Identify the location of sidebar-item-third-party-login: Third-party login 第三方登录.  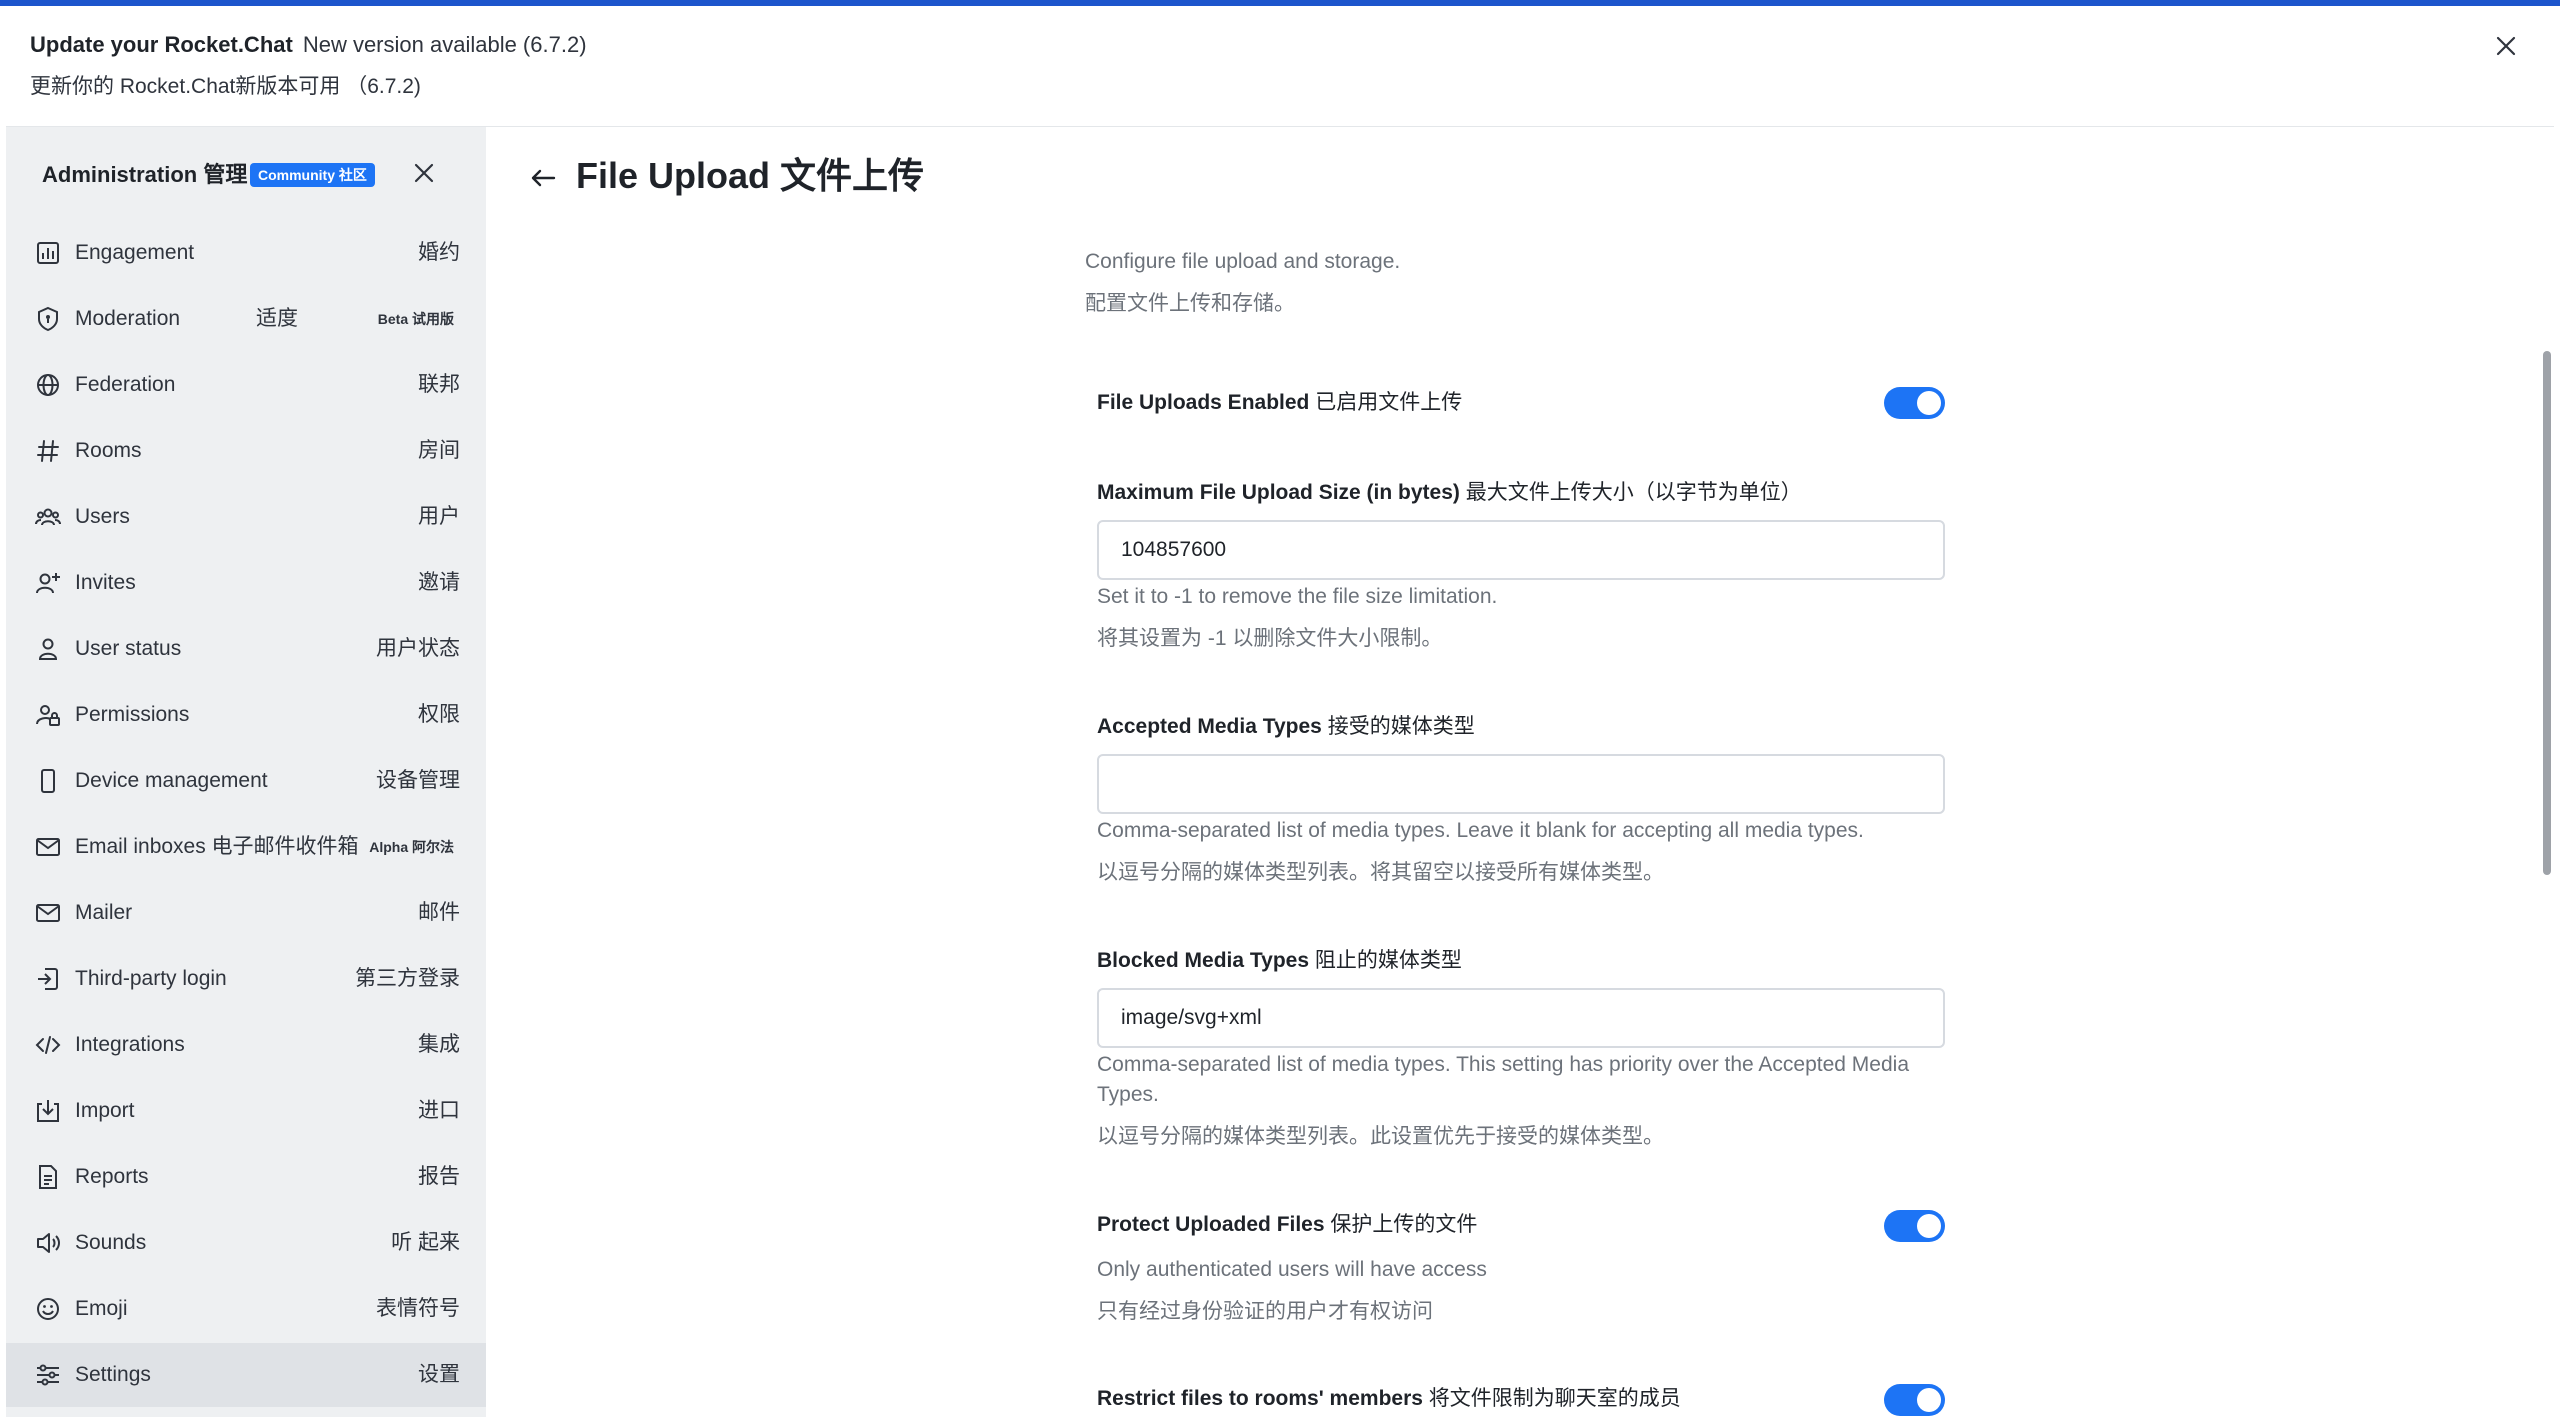
(246, 979).